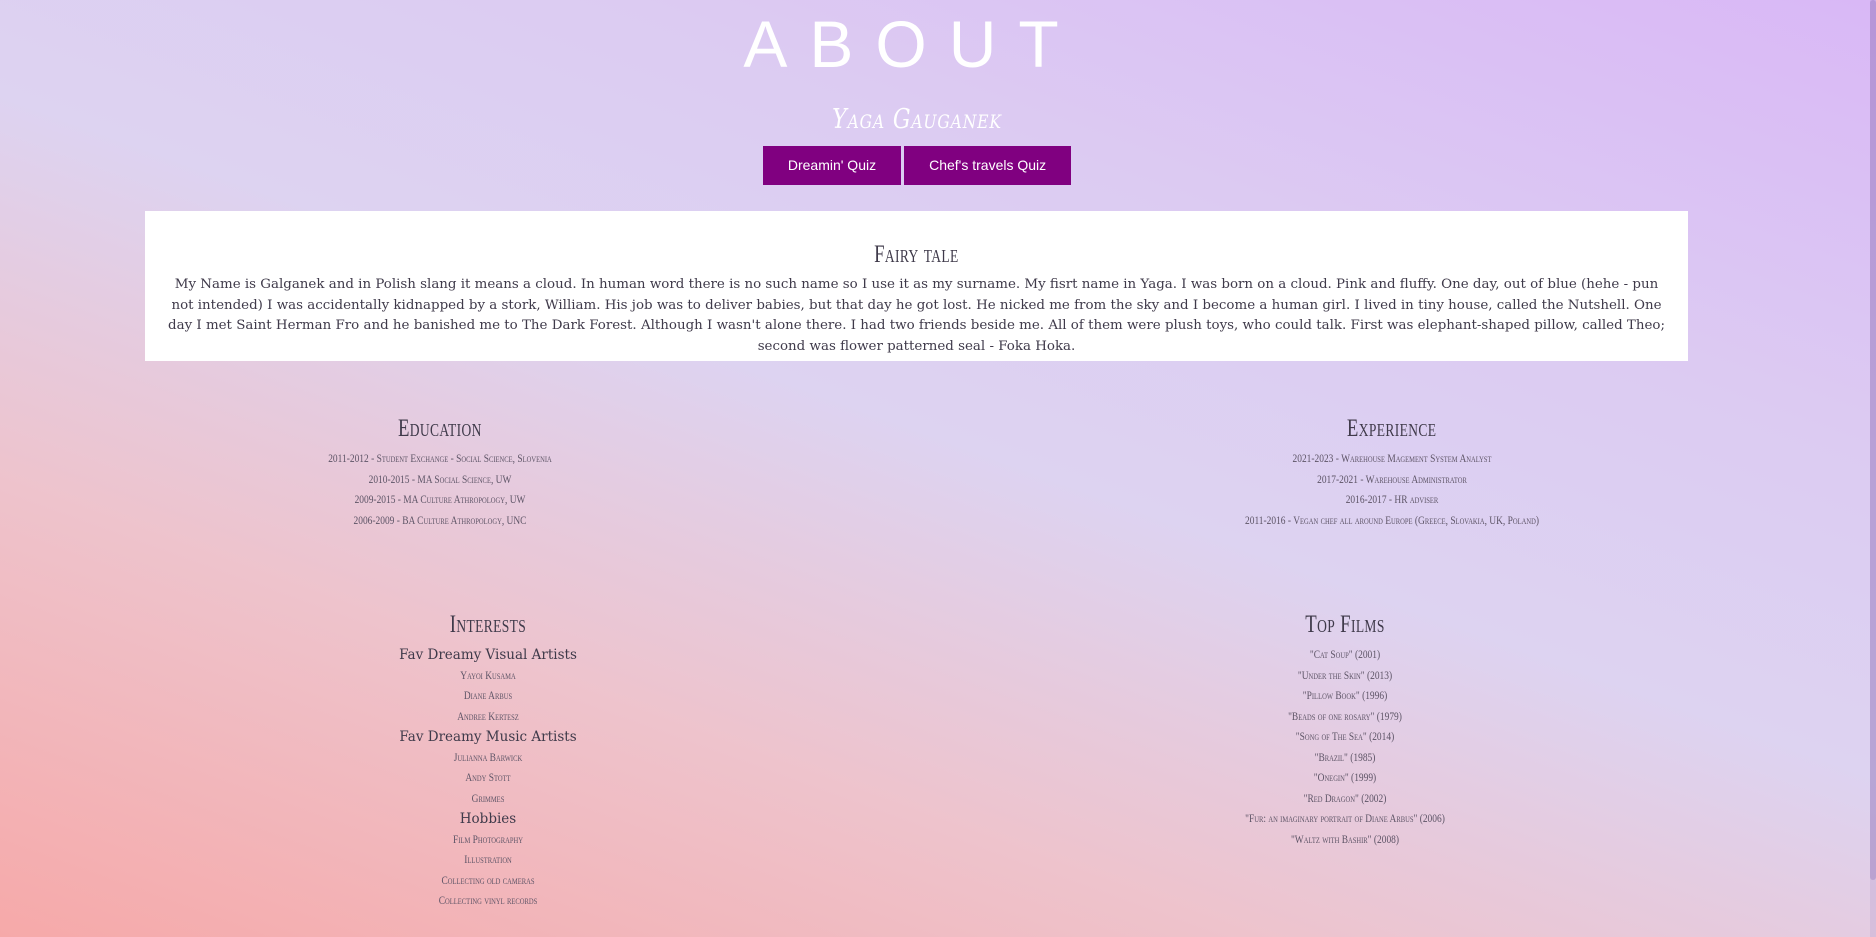 This screenshot has width=1876, height=937. I want to click on quiz-buttons: Dreamin' Quiz Chef's travels Quiz, so click(917, 165).